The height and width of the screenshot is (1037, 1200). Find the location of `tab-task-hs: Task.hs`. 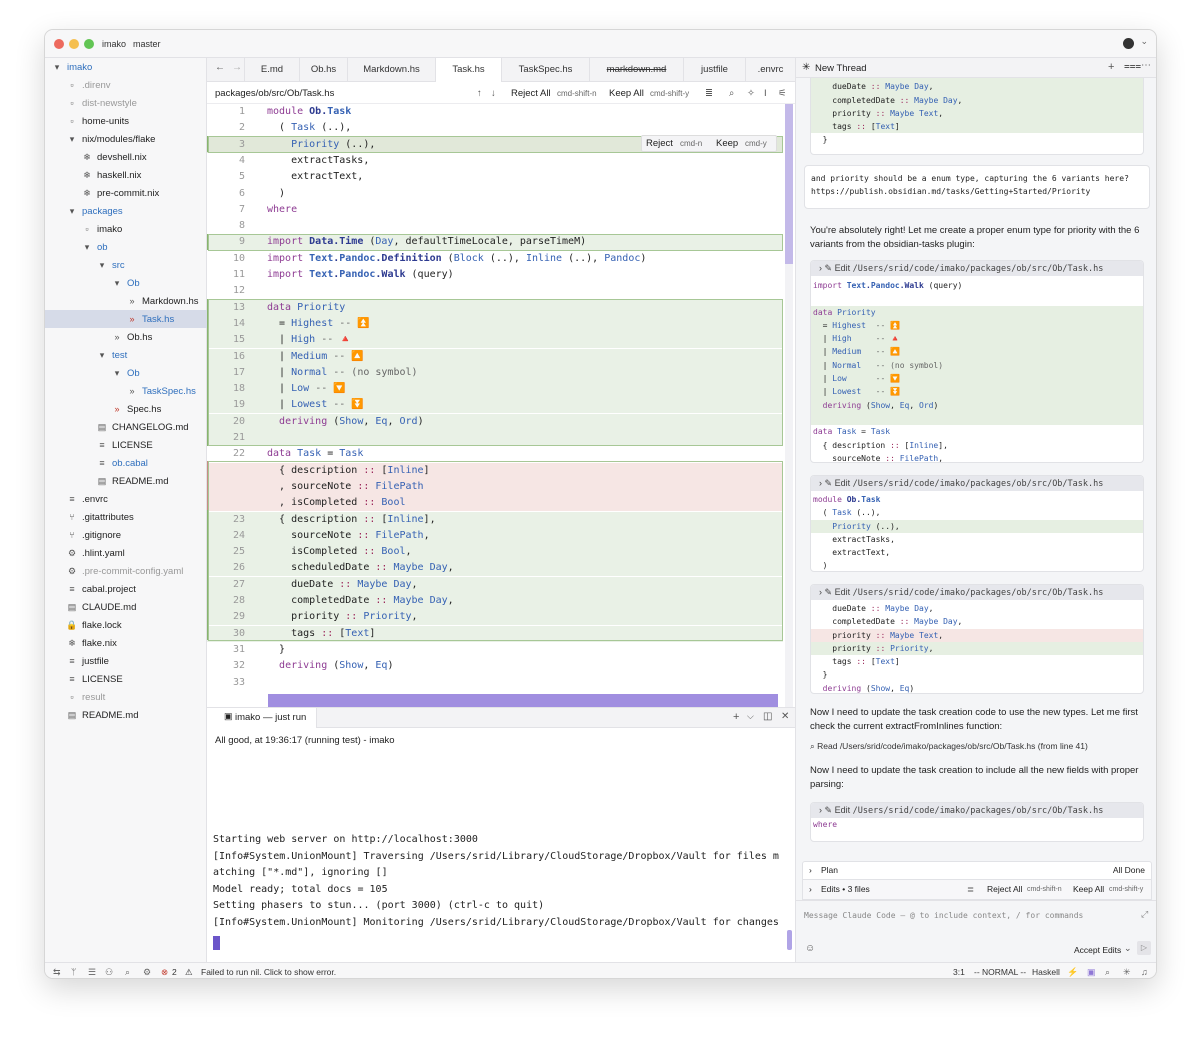

tab-task-hs: Task.hs is located at coordinates (468, 70).